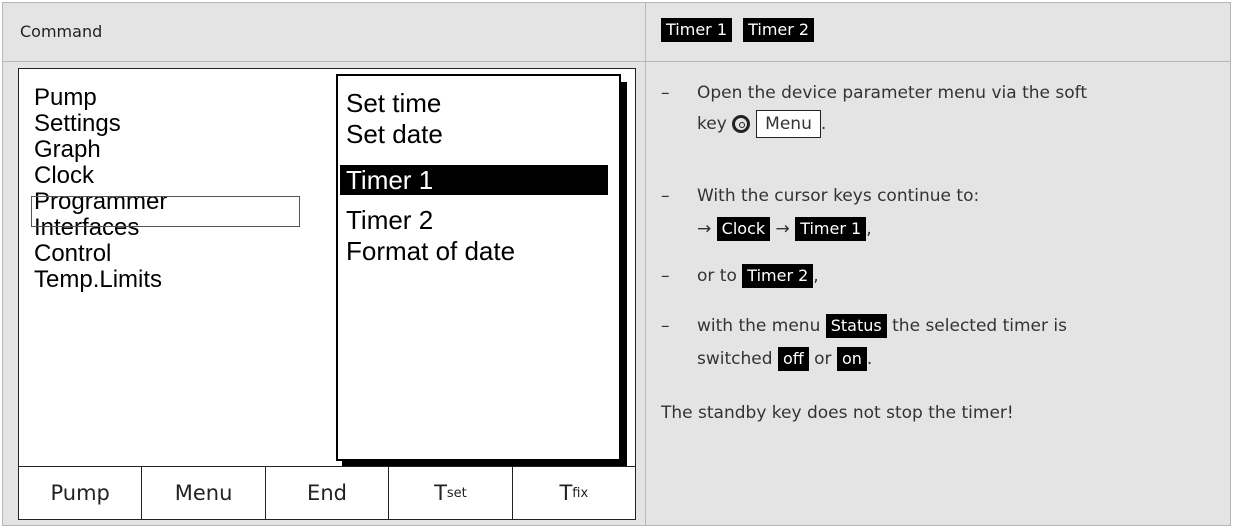 This screenshot has height=530, width=1233. I want to click on softkey-tfix-subscript: fix, so click(580, 493).